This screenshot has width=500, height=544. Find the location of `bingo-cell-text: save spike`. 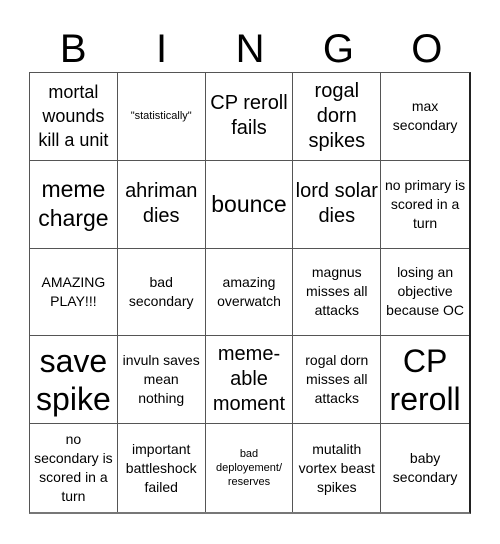

bingo-cell-text: save spike is located at coordinates (73, 379).